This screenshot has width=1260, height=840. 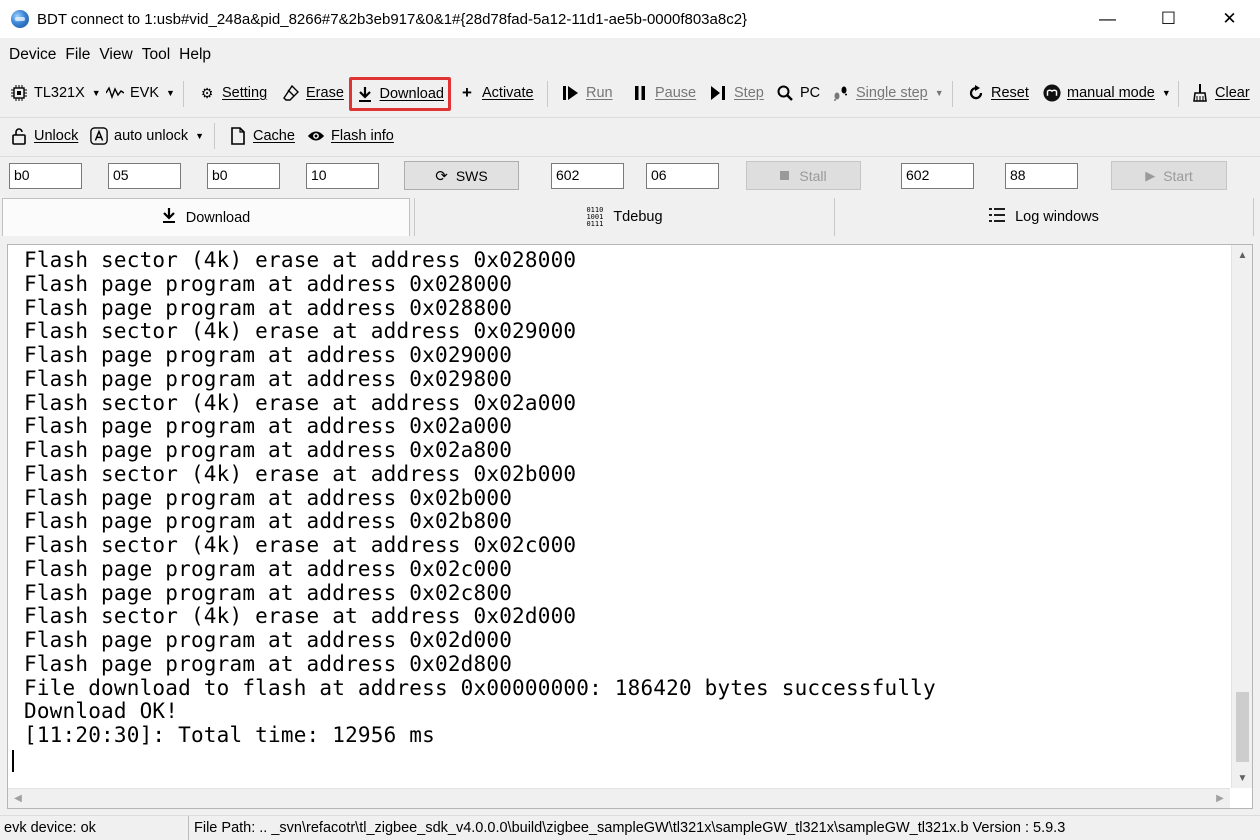 I want to click on manual-mode-dropdown: manual mode ▼, so click(x=1107, y=93).